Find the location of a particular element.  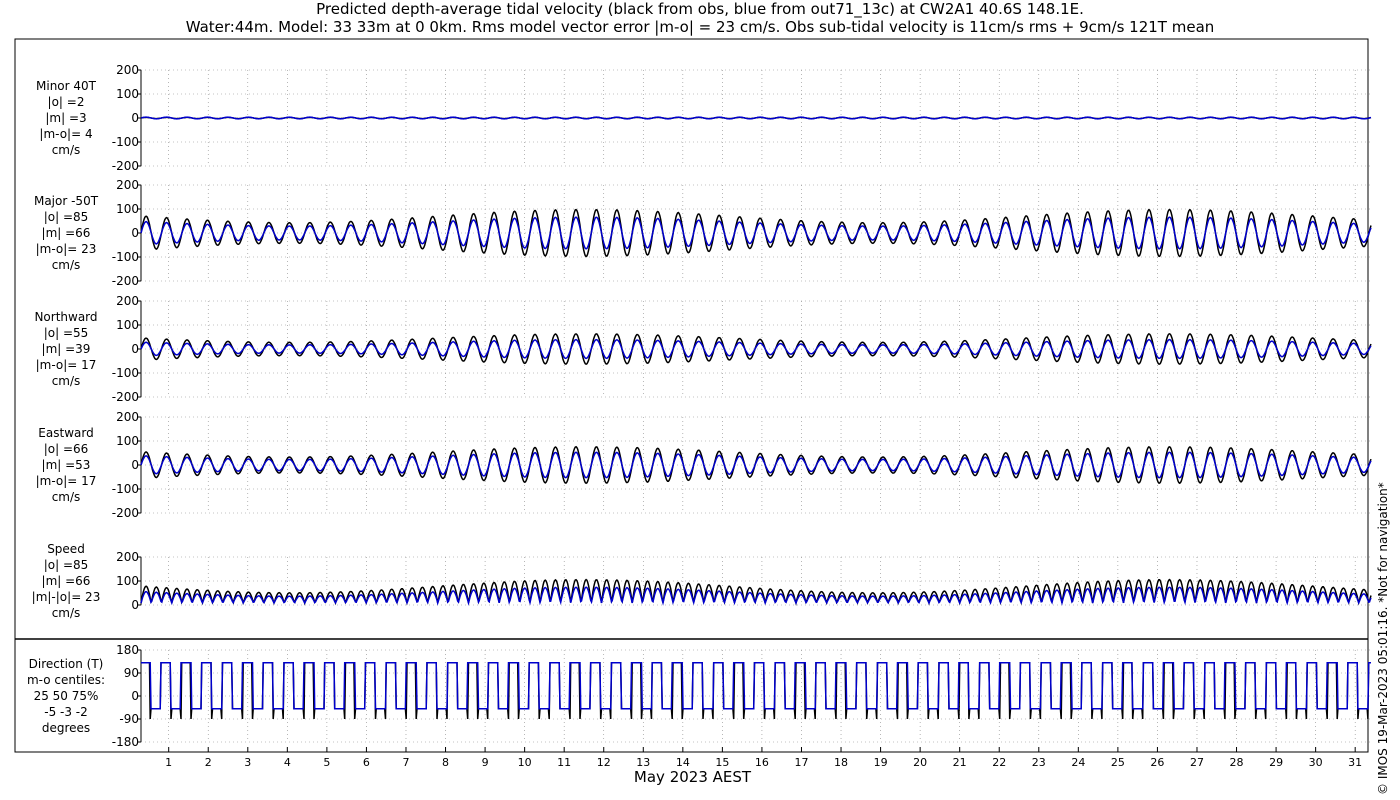

panel-label-line: |m| =3 is located at coordinates (65, 118).